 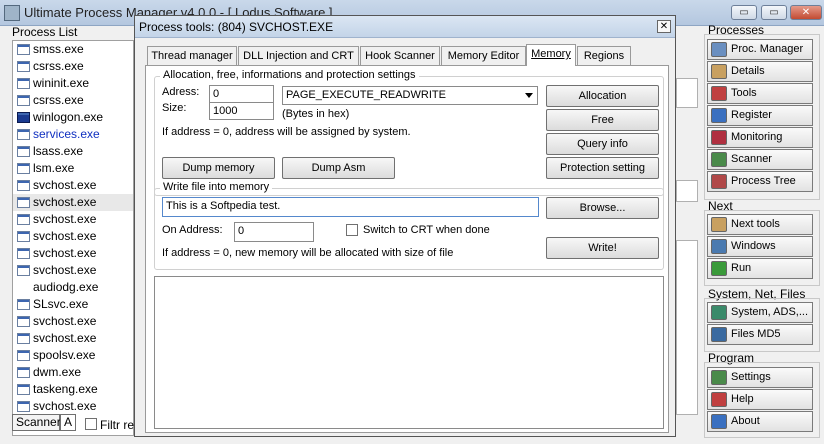 What do you see at coordinates (241, 94) in the screenshot?
I see `adress-input: 0` at bounding box center [241, 94].